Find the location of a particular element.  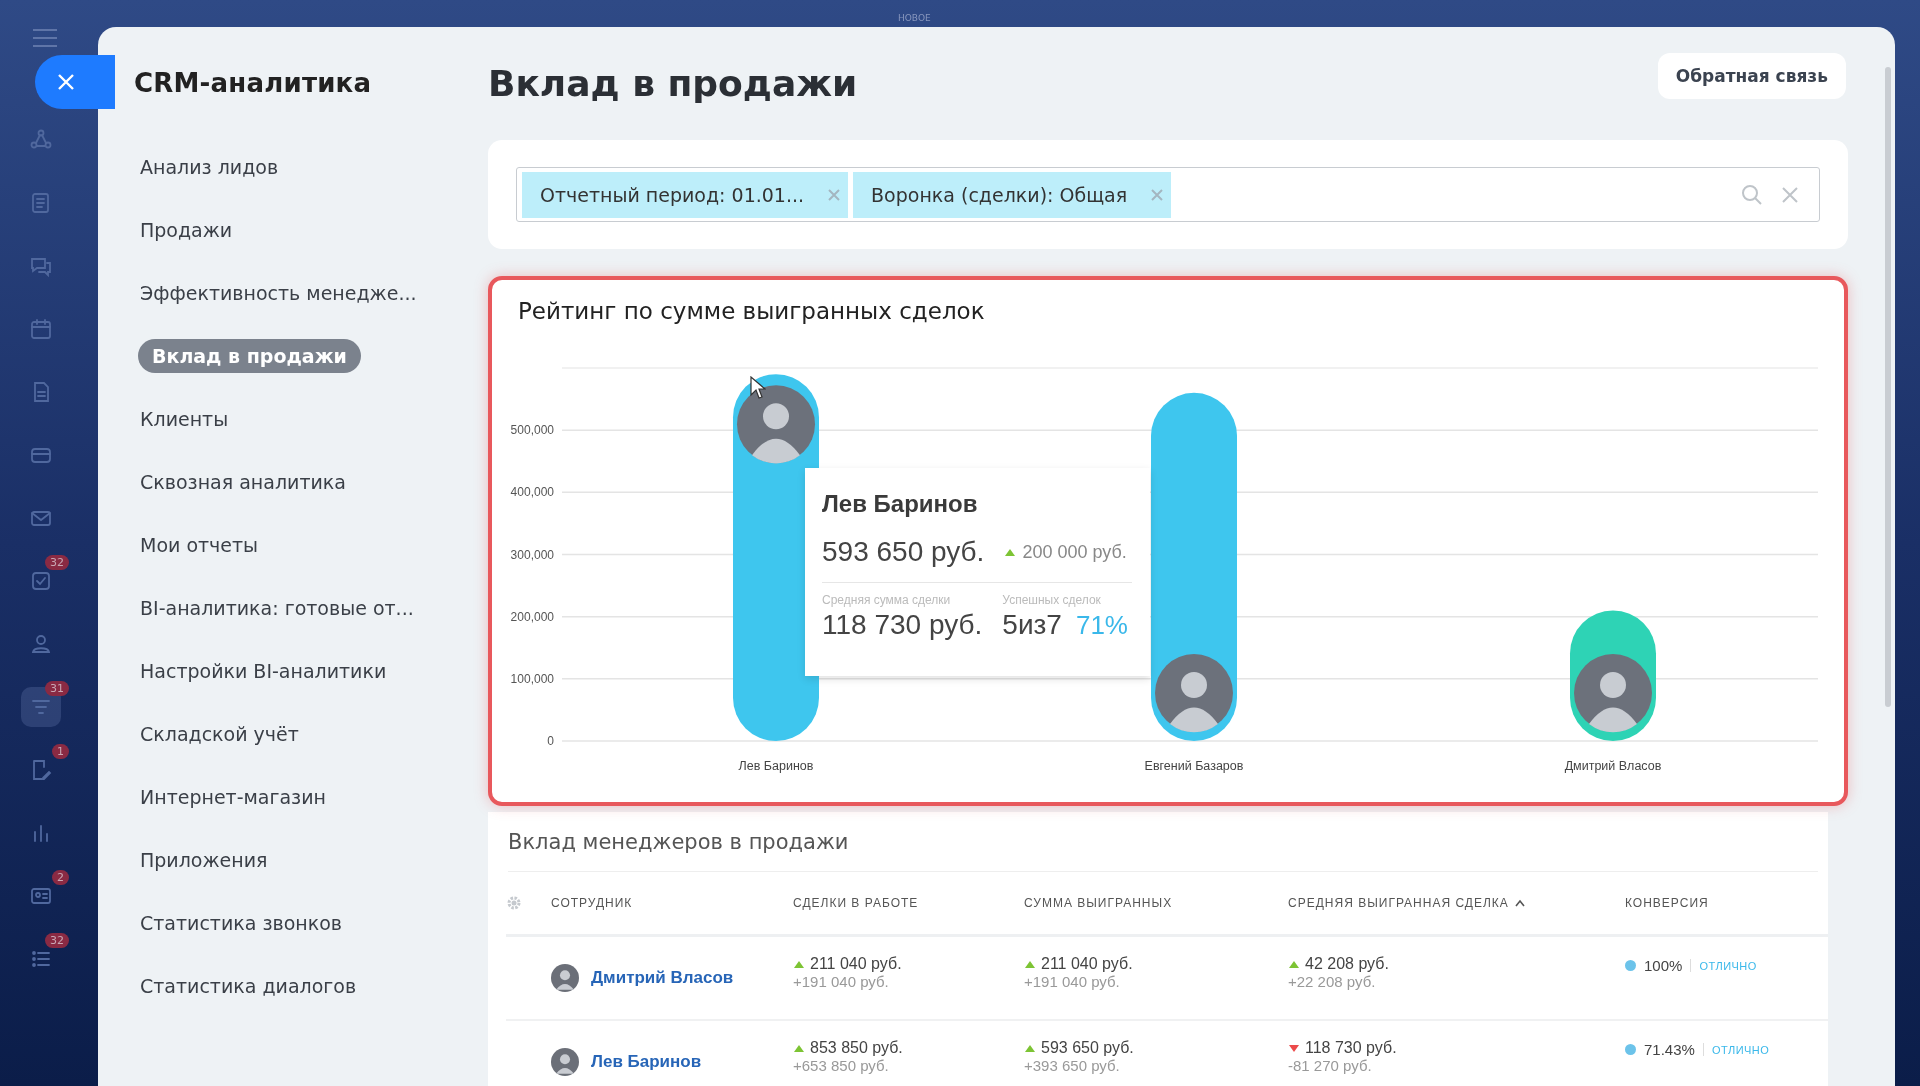

column-header: СОТРУДНИК is located at coordinates (592, 903).